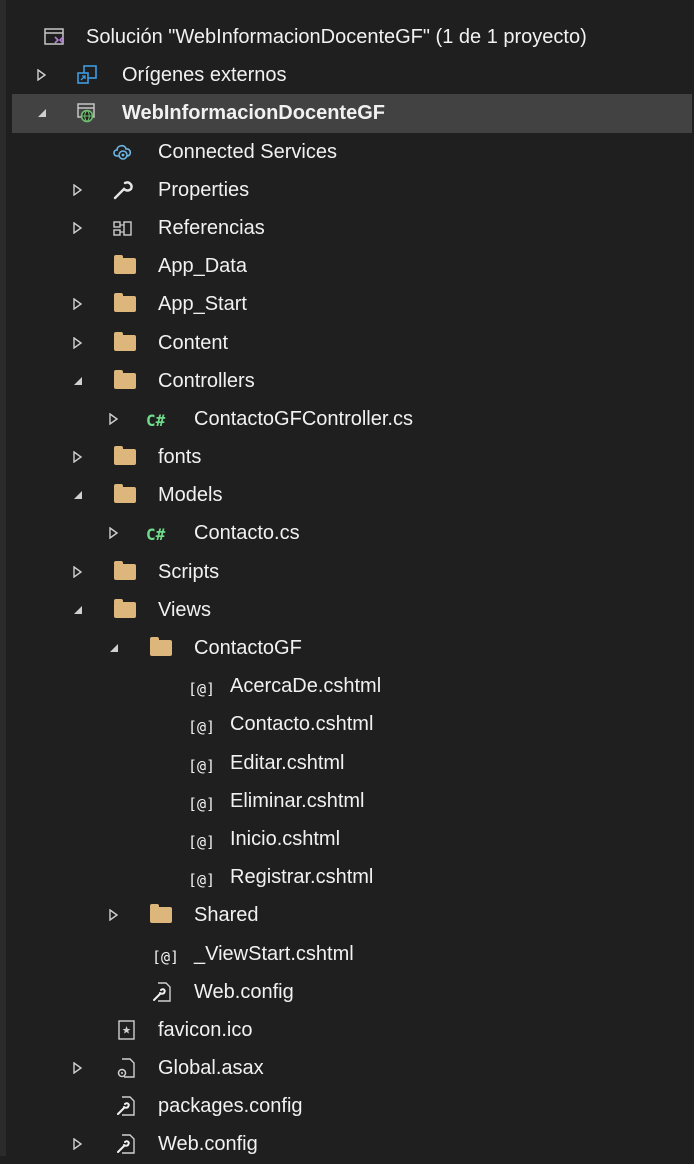 The width and height of the screenshot is (694, 1164). I want to click on tree-row-label: Properties, so click(204, 189).